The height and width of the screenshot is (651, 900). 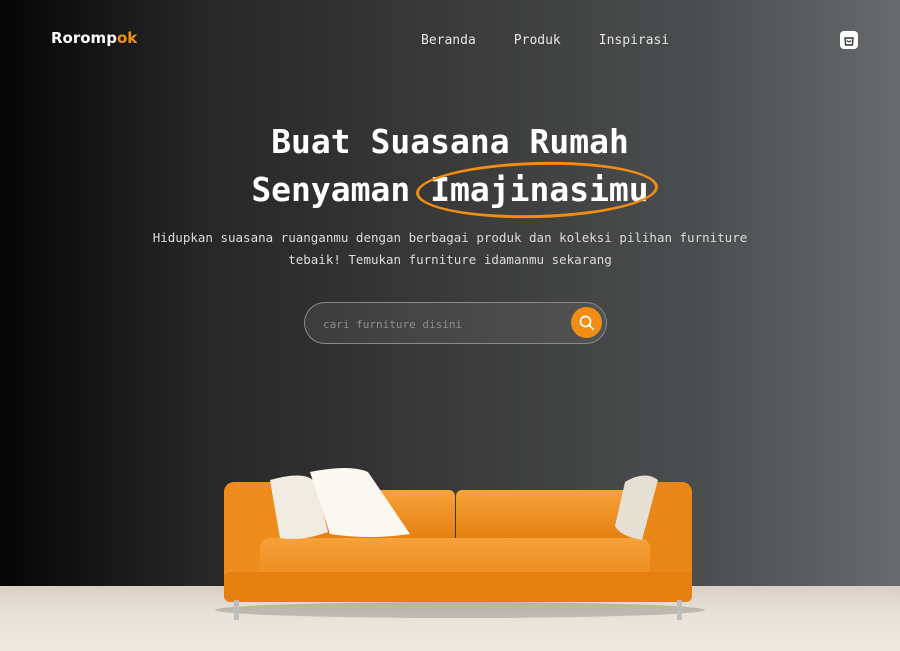 What do you see at coordinates (341, 189) in the screenshot?
I see `hero-title-line2-prefix: Senyaman` at bounding box center [341, 189].